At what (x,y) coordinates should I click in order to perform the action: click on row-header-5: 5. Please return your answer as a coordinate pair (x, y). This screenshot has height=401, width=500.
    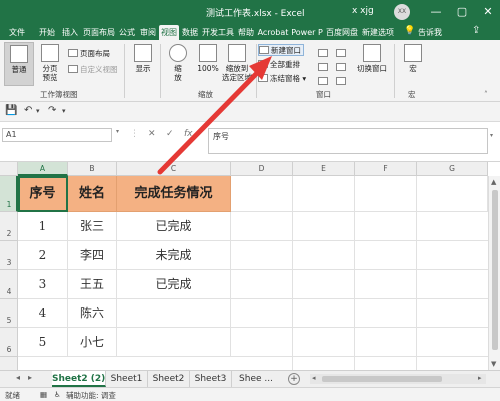
    Looking at the image, I should click on (9, 313).